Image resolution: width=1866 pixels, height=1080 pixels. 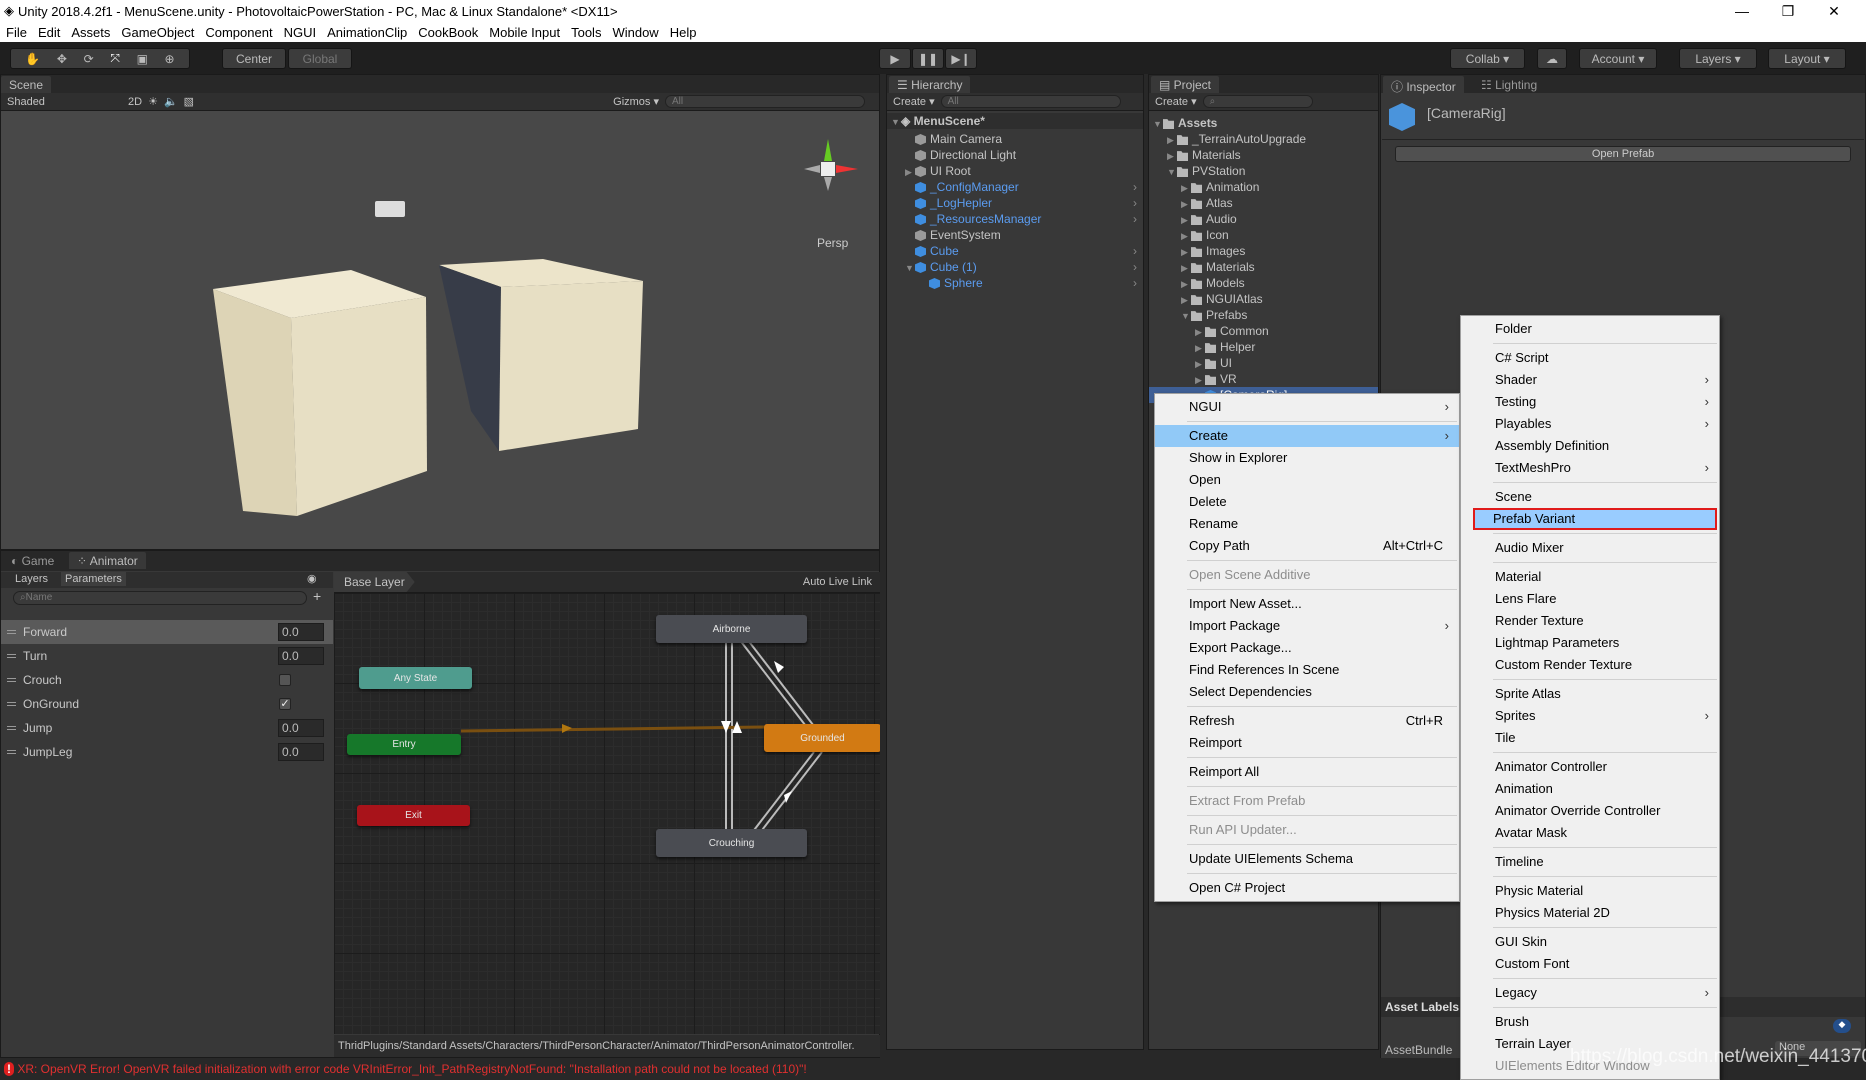 I want to click on hierarchy-create-button: Create ▾, so click(x=914, y=101).